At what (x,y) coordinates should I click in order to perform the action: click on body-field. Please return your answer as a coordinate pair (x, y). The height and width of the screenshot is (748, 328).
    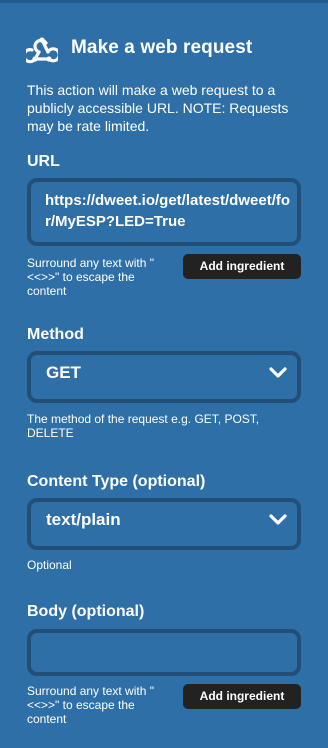
    Looking at the image, I should click on (164, 652).